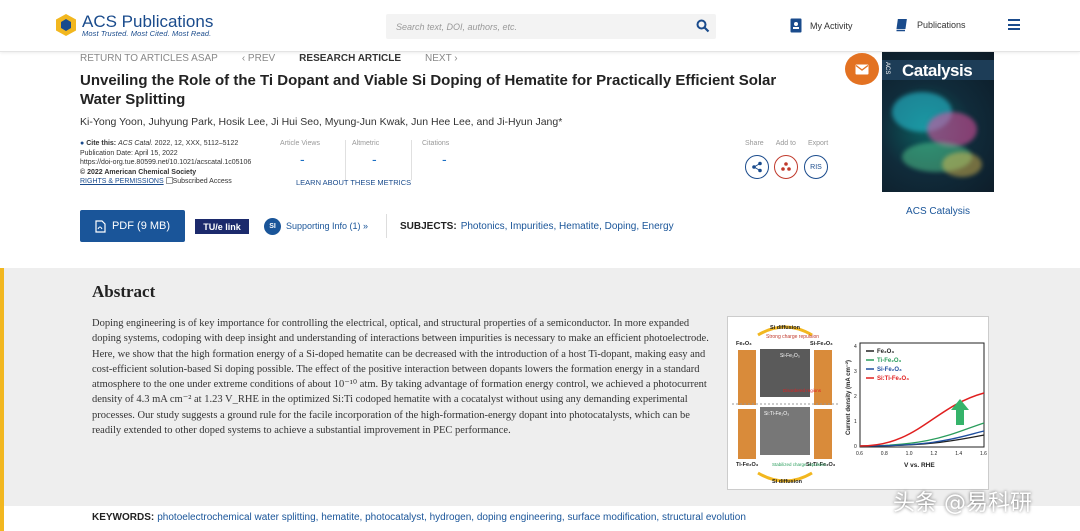  I want to click on supporting-info-link: Supporting Info (1) », so click(327, 226).